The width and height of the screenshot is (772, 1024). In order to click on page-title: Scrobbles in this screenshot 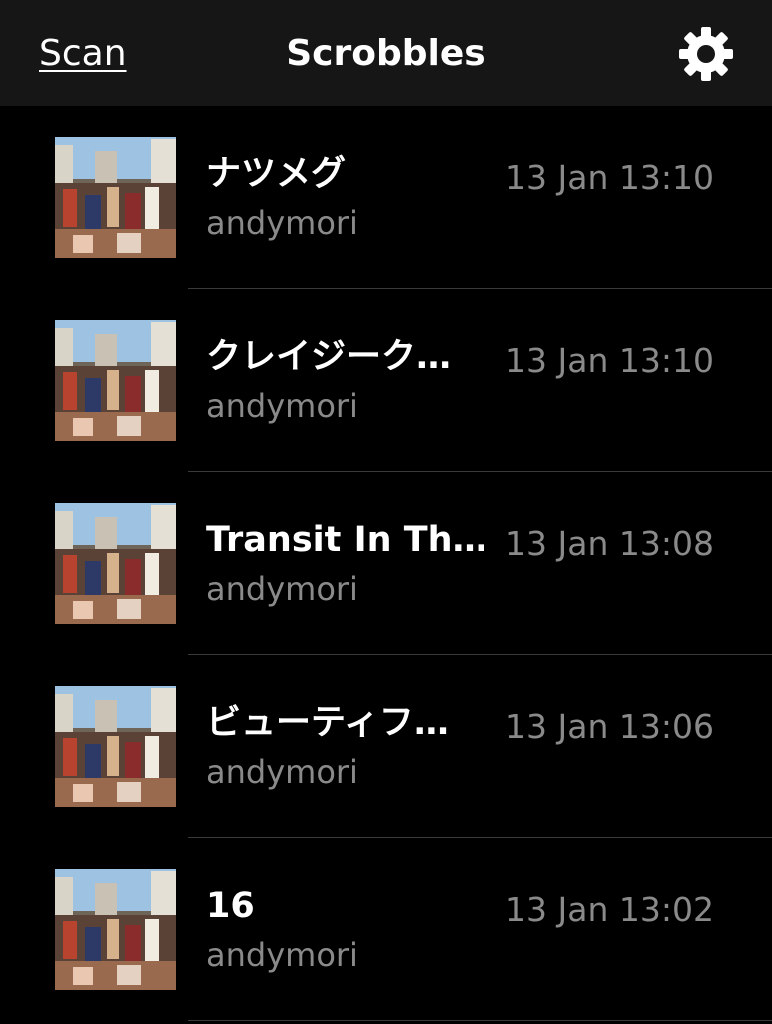, I will do `click(386, 53)`.